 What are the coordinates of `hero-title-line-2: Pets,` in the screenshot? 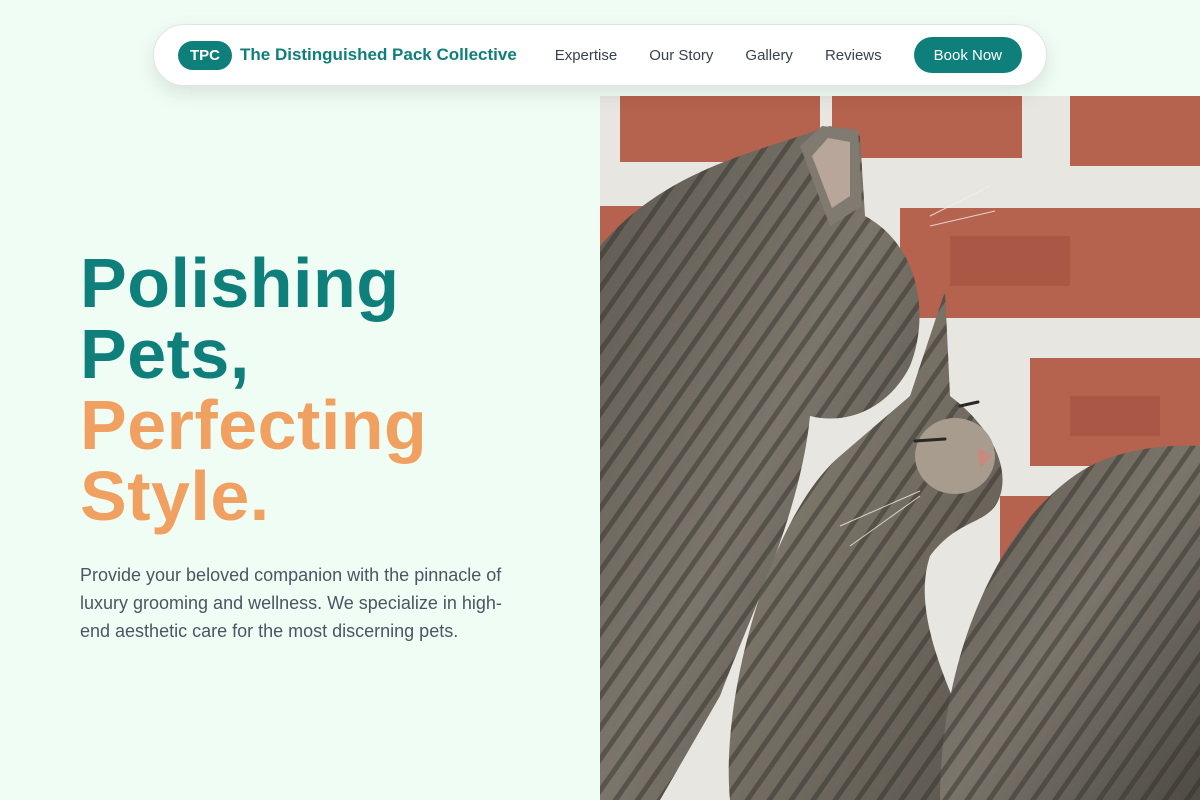 It's located at (165, 354).